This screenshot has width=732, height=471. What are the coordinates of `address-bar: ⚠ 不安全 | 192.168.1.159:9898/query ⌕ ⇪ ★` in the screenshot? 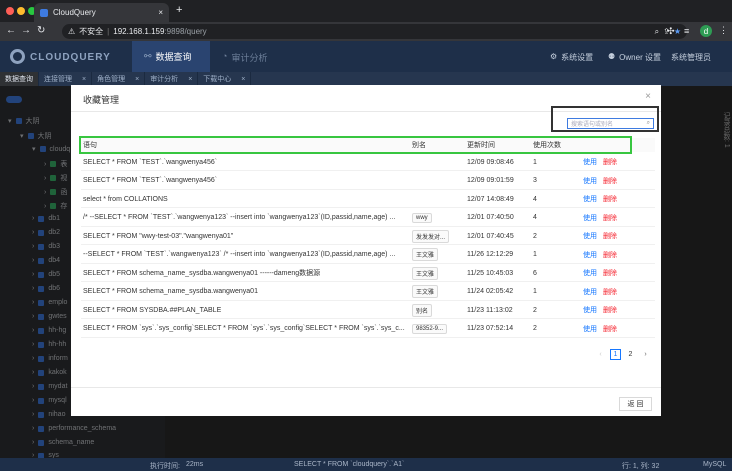 It's located at (374, 31).